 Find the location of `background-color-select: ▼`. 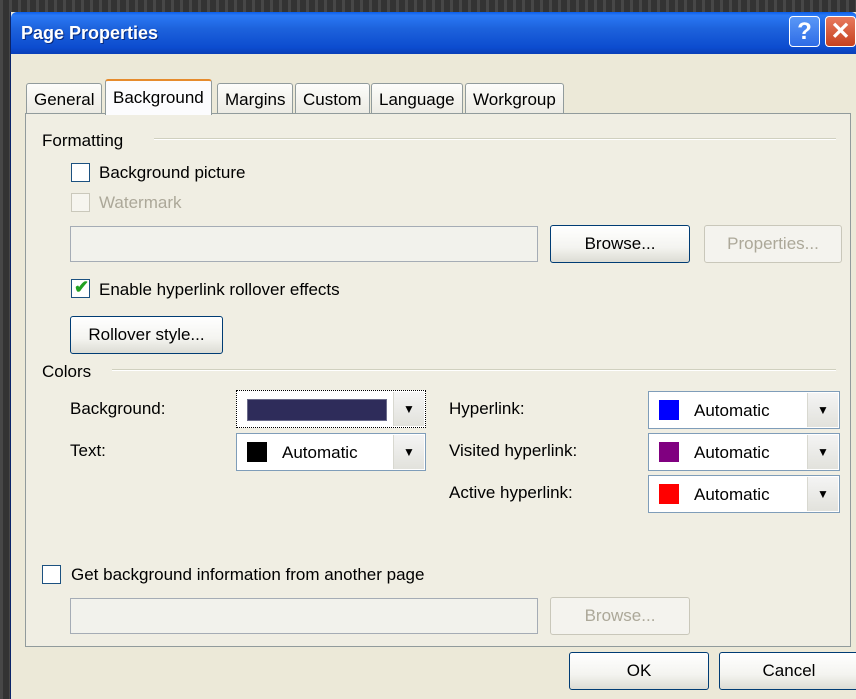

background-color-select: ▼ is located at coordinates (331, 409).